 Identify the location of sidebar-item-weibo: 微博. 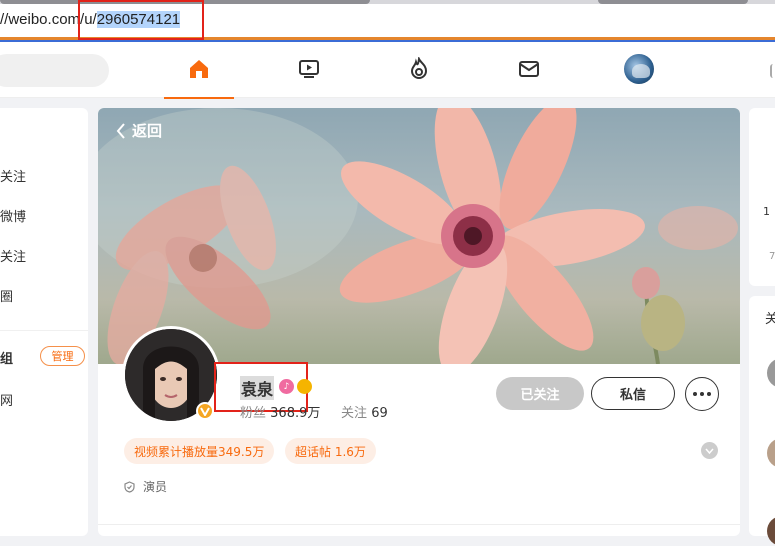
(13, 215).